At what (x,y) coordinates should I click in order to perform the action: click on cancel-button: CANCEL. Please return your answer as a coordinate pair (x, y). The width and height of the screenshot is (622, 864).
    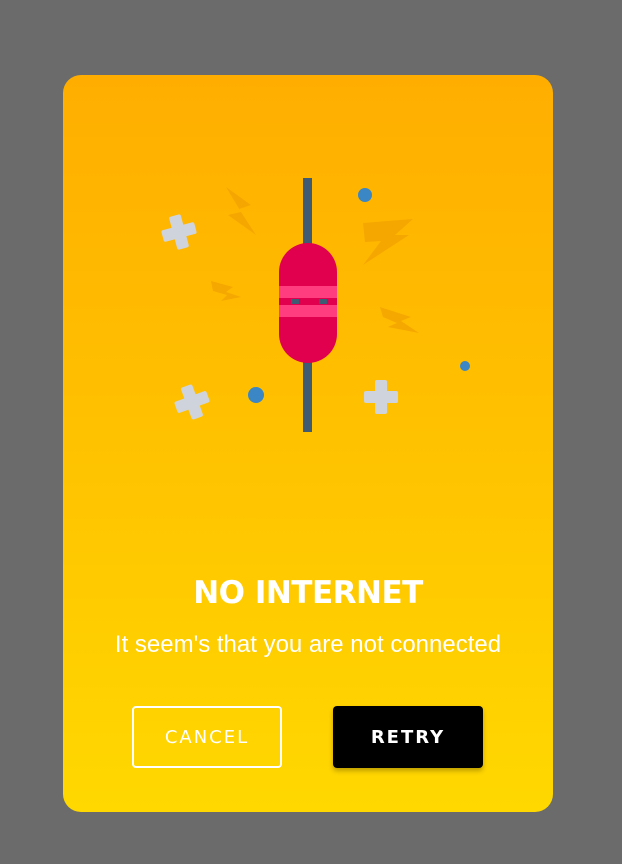
    Looking at the image, I should click on (207, 737).